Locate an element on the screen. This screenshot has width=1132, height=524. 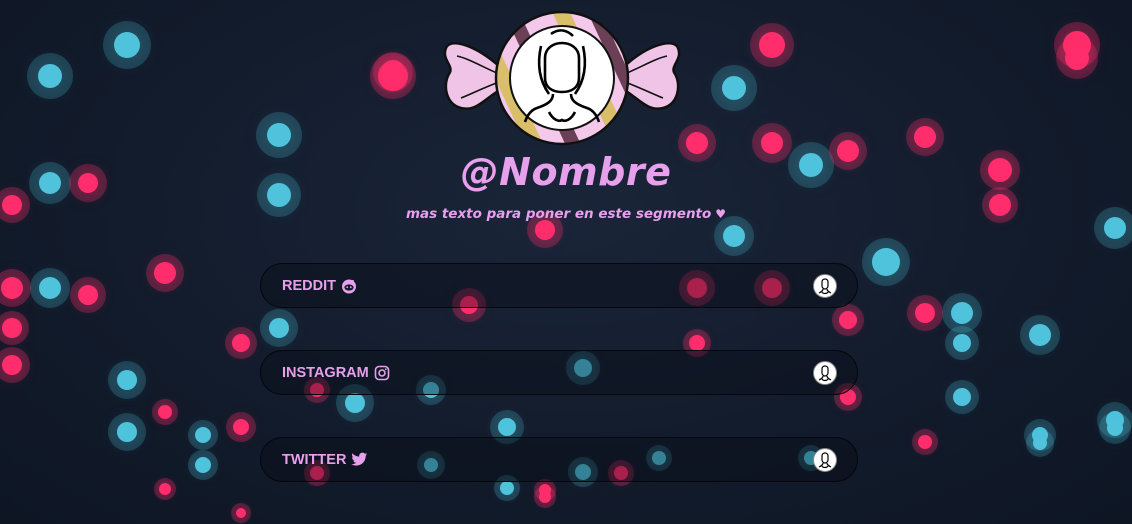
profile-tagline: mas texto para poner en este segmento ♥ is located at coordinates (566, 214).